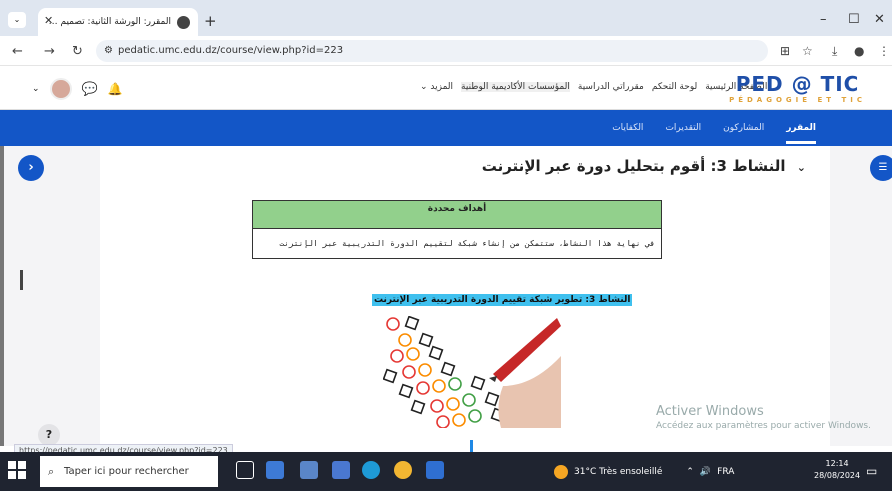 The image size is (892, 491). Describe the element at coordinates (618, 472) in the screenshot. I see `weather-text: 31°C Très ensoleillé` at that location.